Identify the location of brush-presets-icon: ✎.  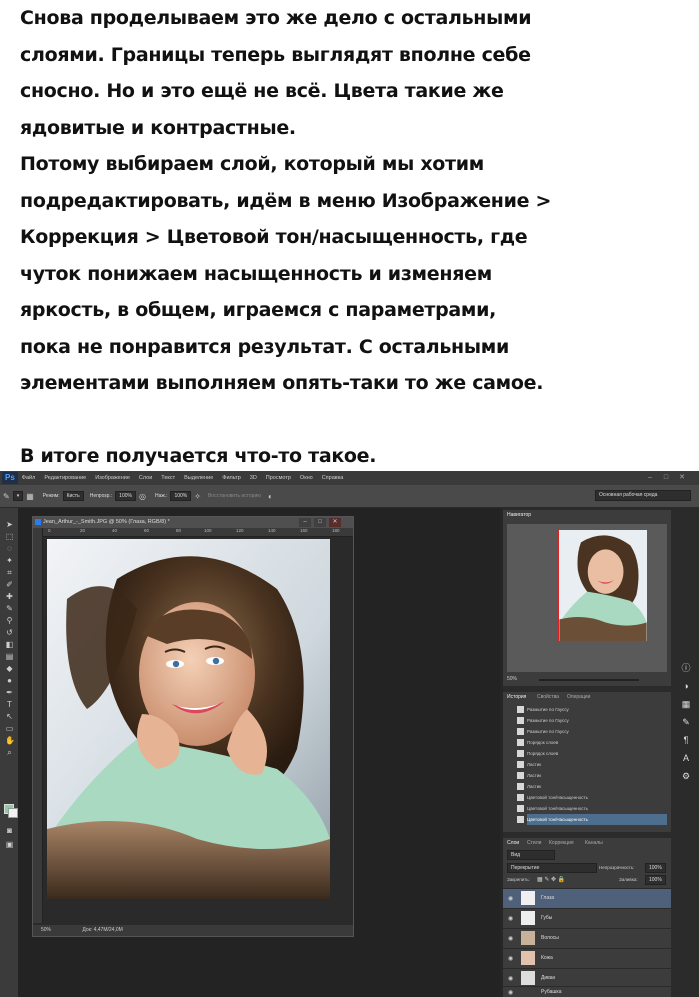
(686, 722).